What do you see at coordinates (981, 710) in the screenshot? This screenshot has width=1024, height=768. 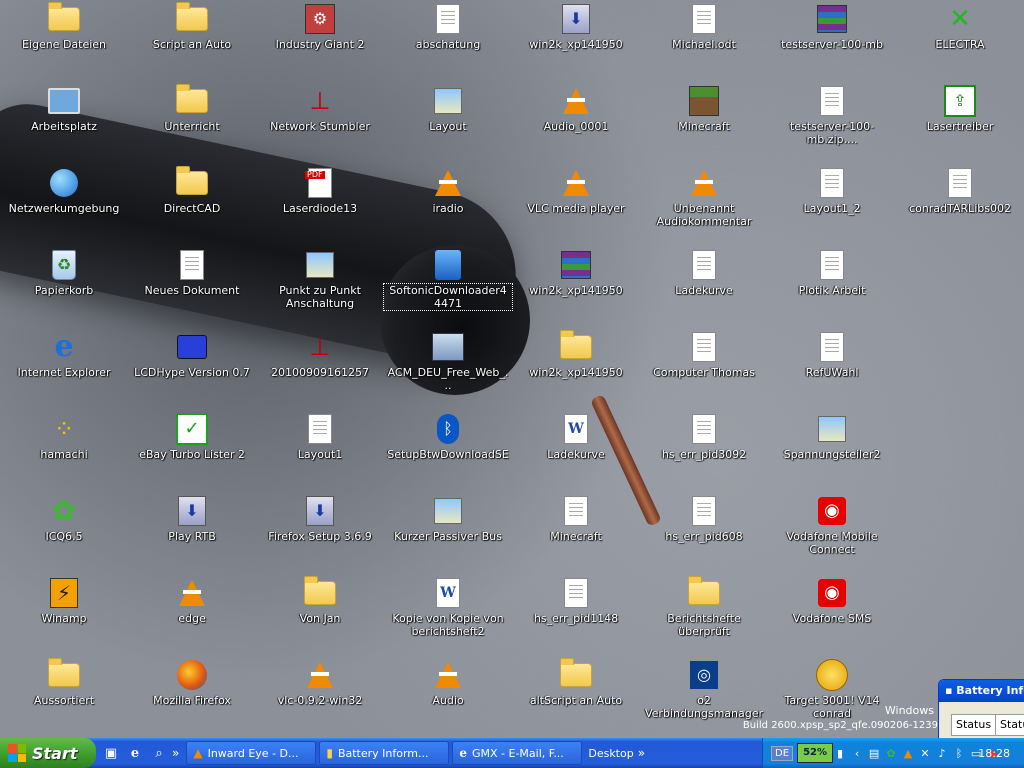 I see `battery-info-window: ▪ Battery Info Status Status` at bounding box center [981, 710].